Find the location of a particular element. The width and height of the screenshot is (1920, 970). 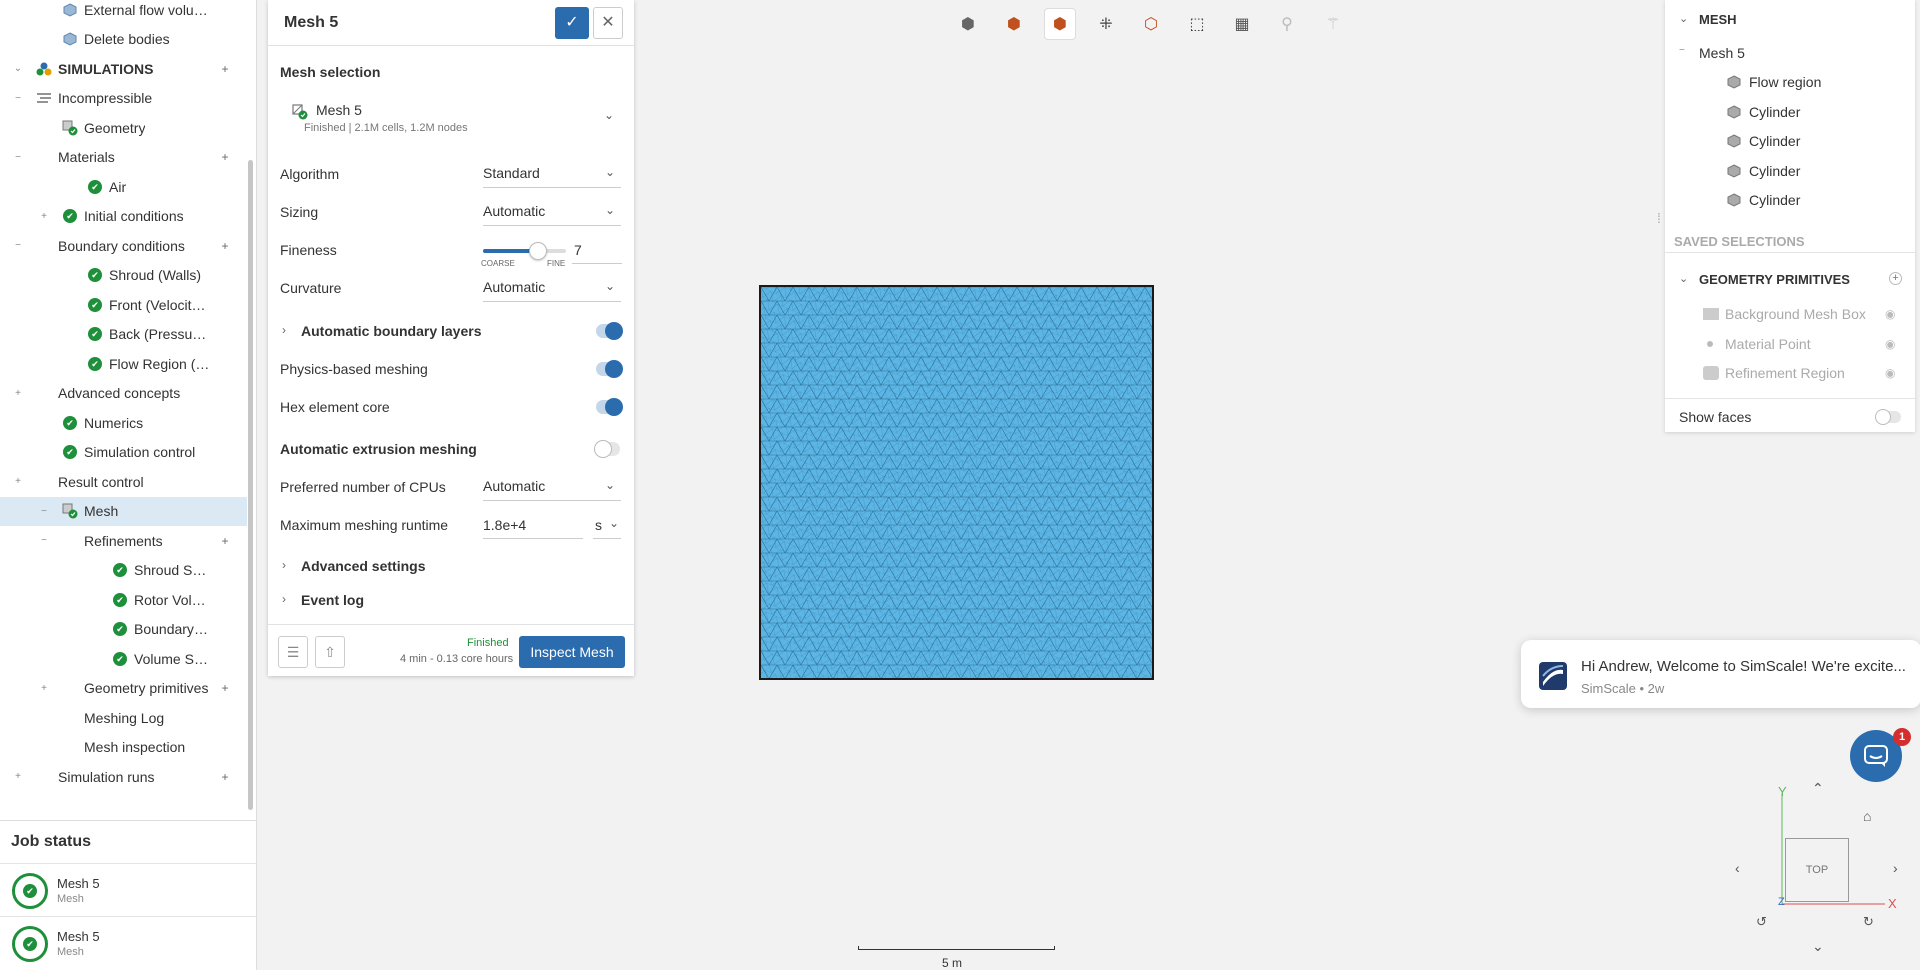

rotate-down-icon: ⌄ is located at coordinates (1818, 946).